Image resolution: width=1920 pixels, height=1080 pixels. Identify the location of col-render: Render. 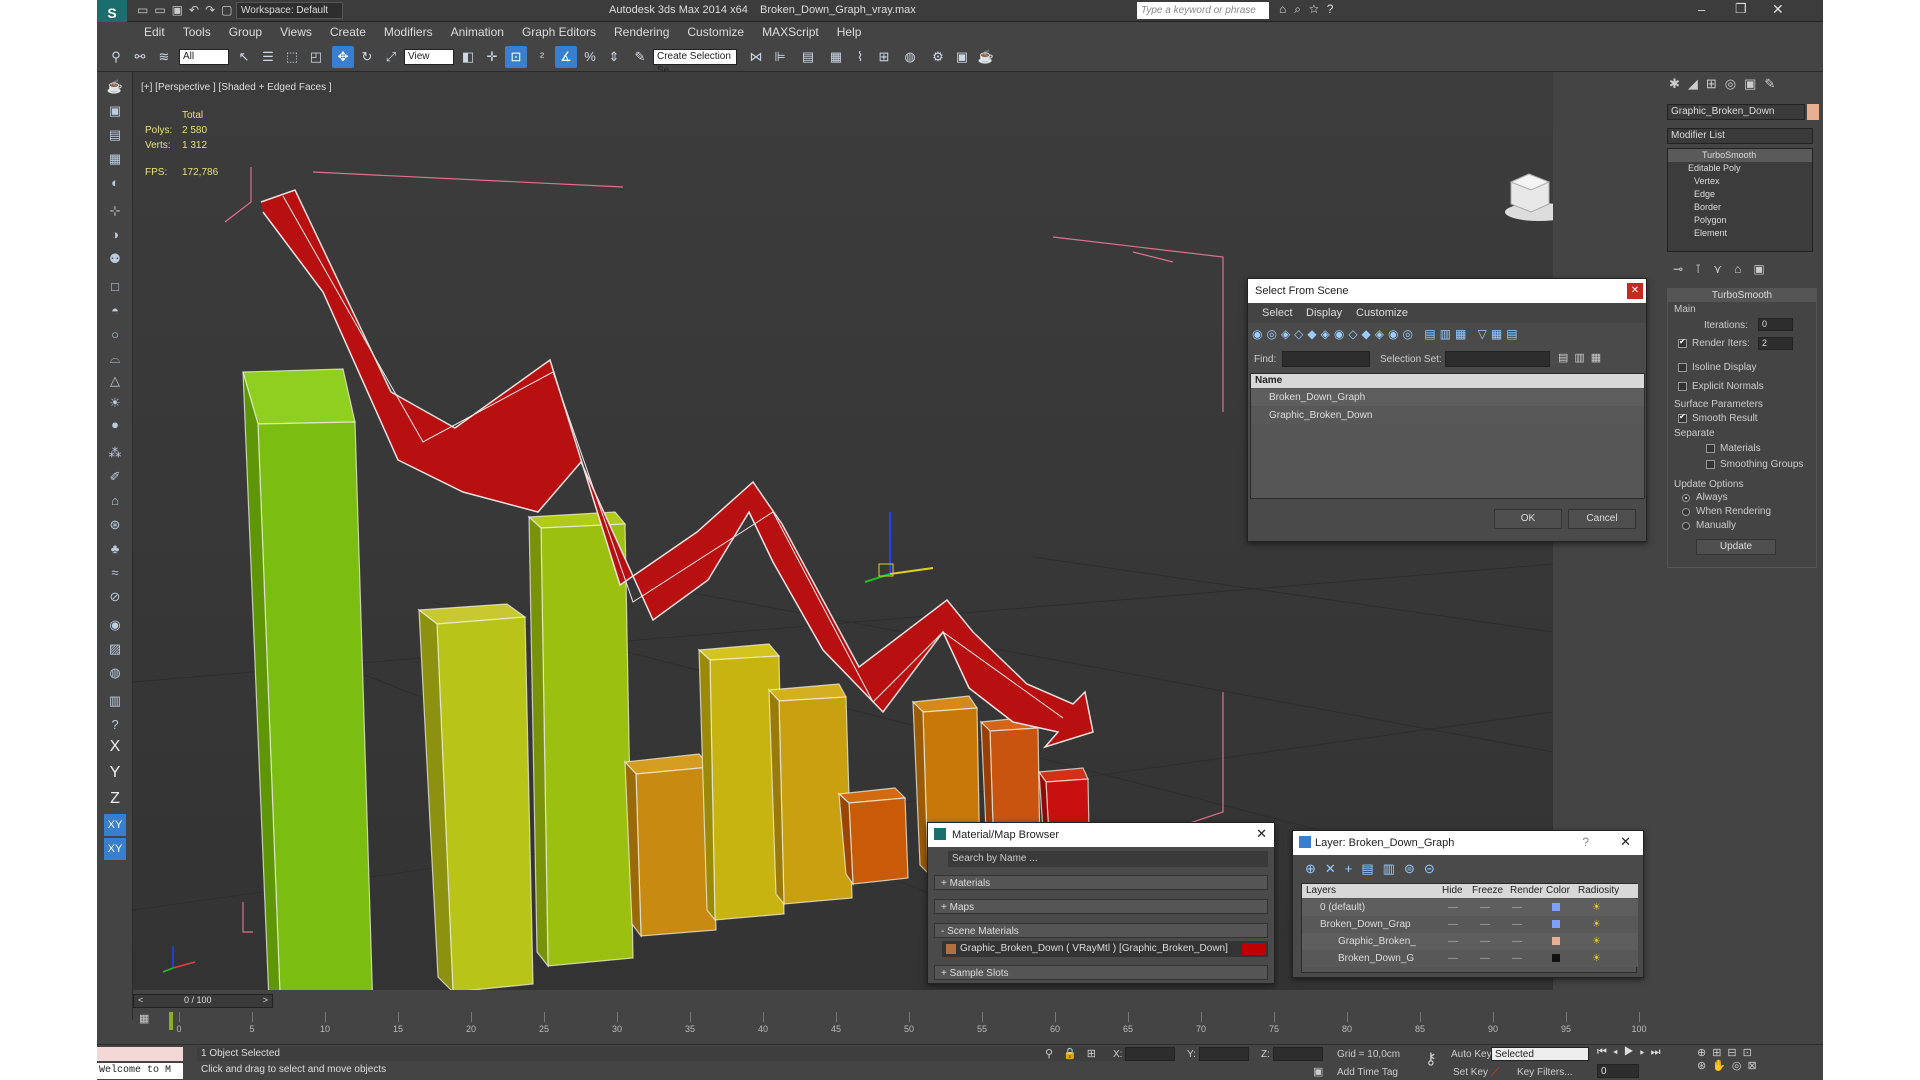
(1526, 890).